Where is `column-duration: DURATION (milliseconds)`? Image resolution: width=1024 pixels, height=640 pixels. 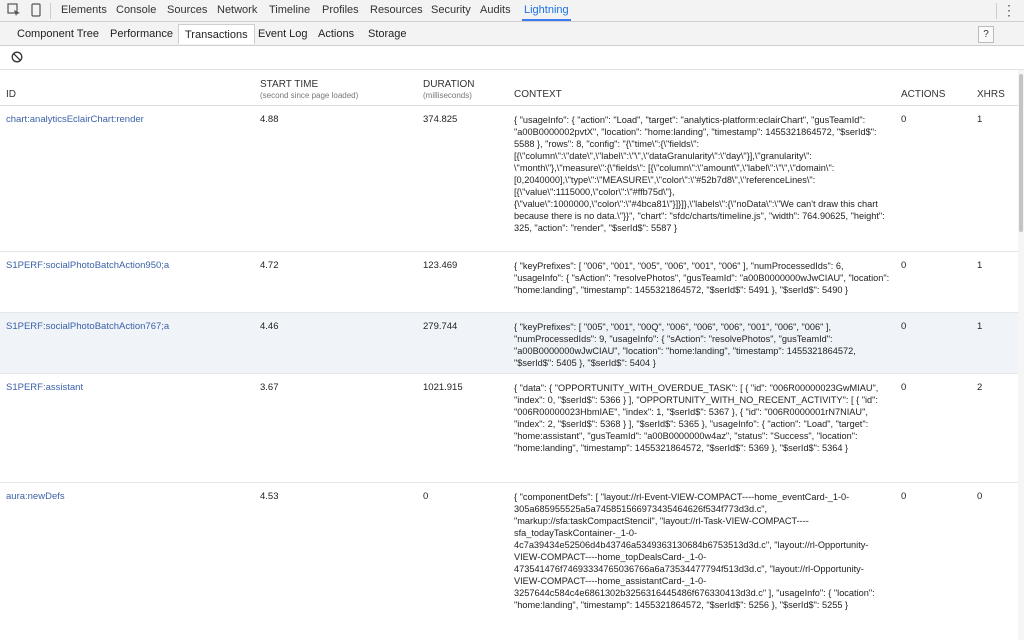
column-duration: DURATION (milliseconds) is located at coordinates (448, 89).